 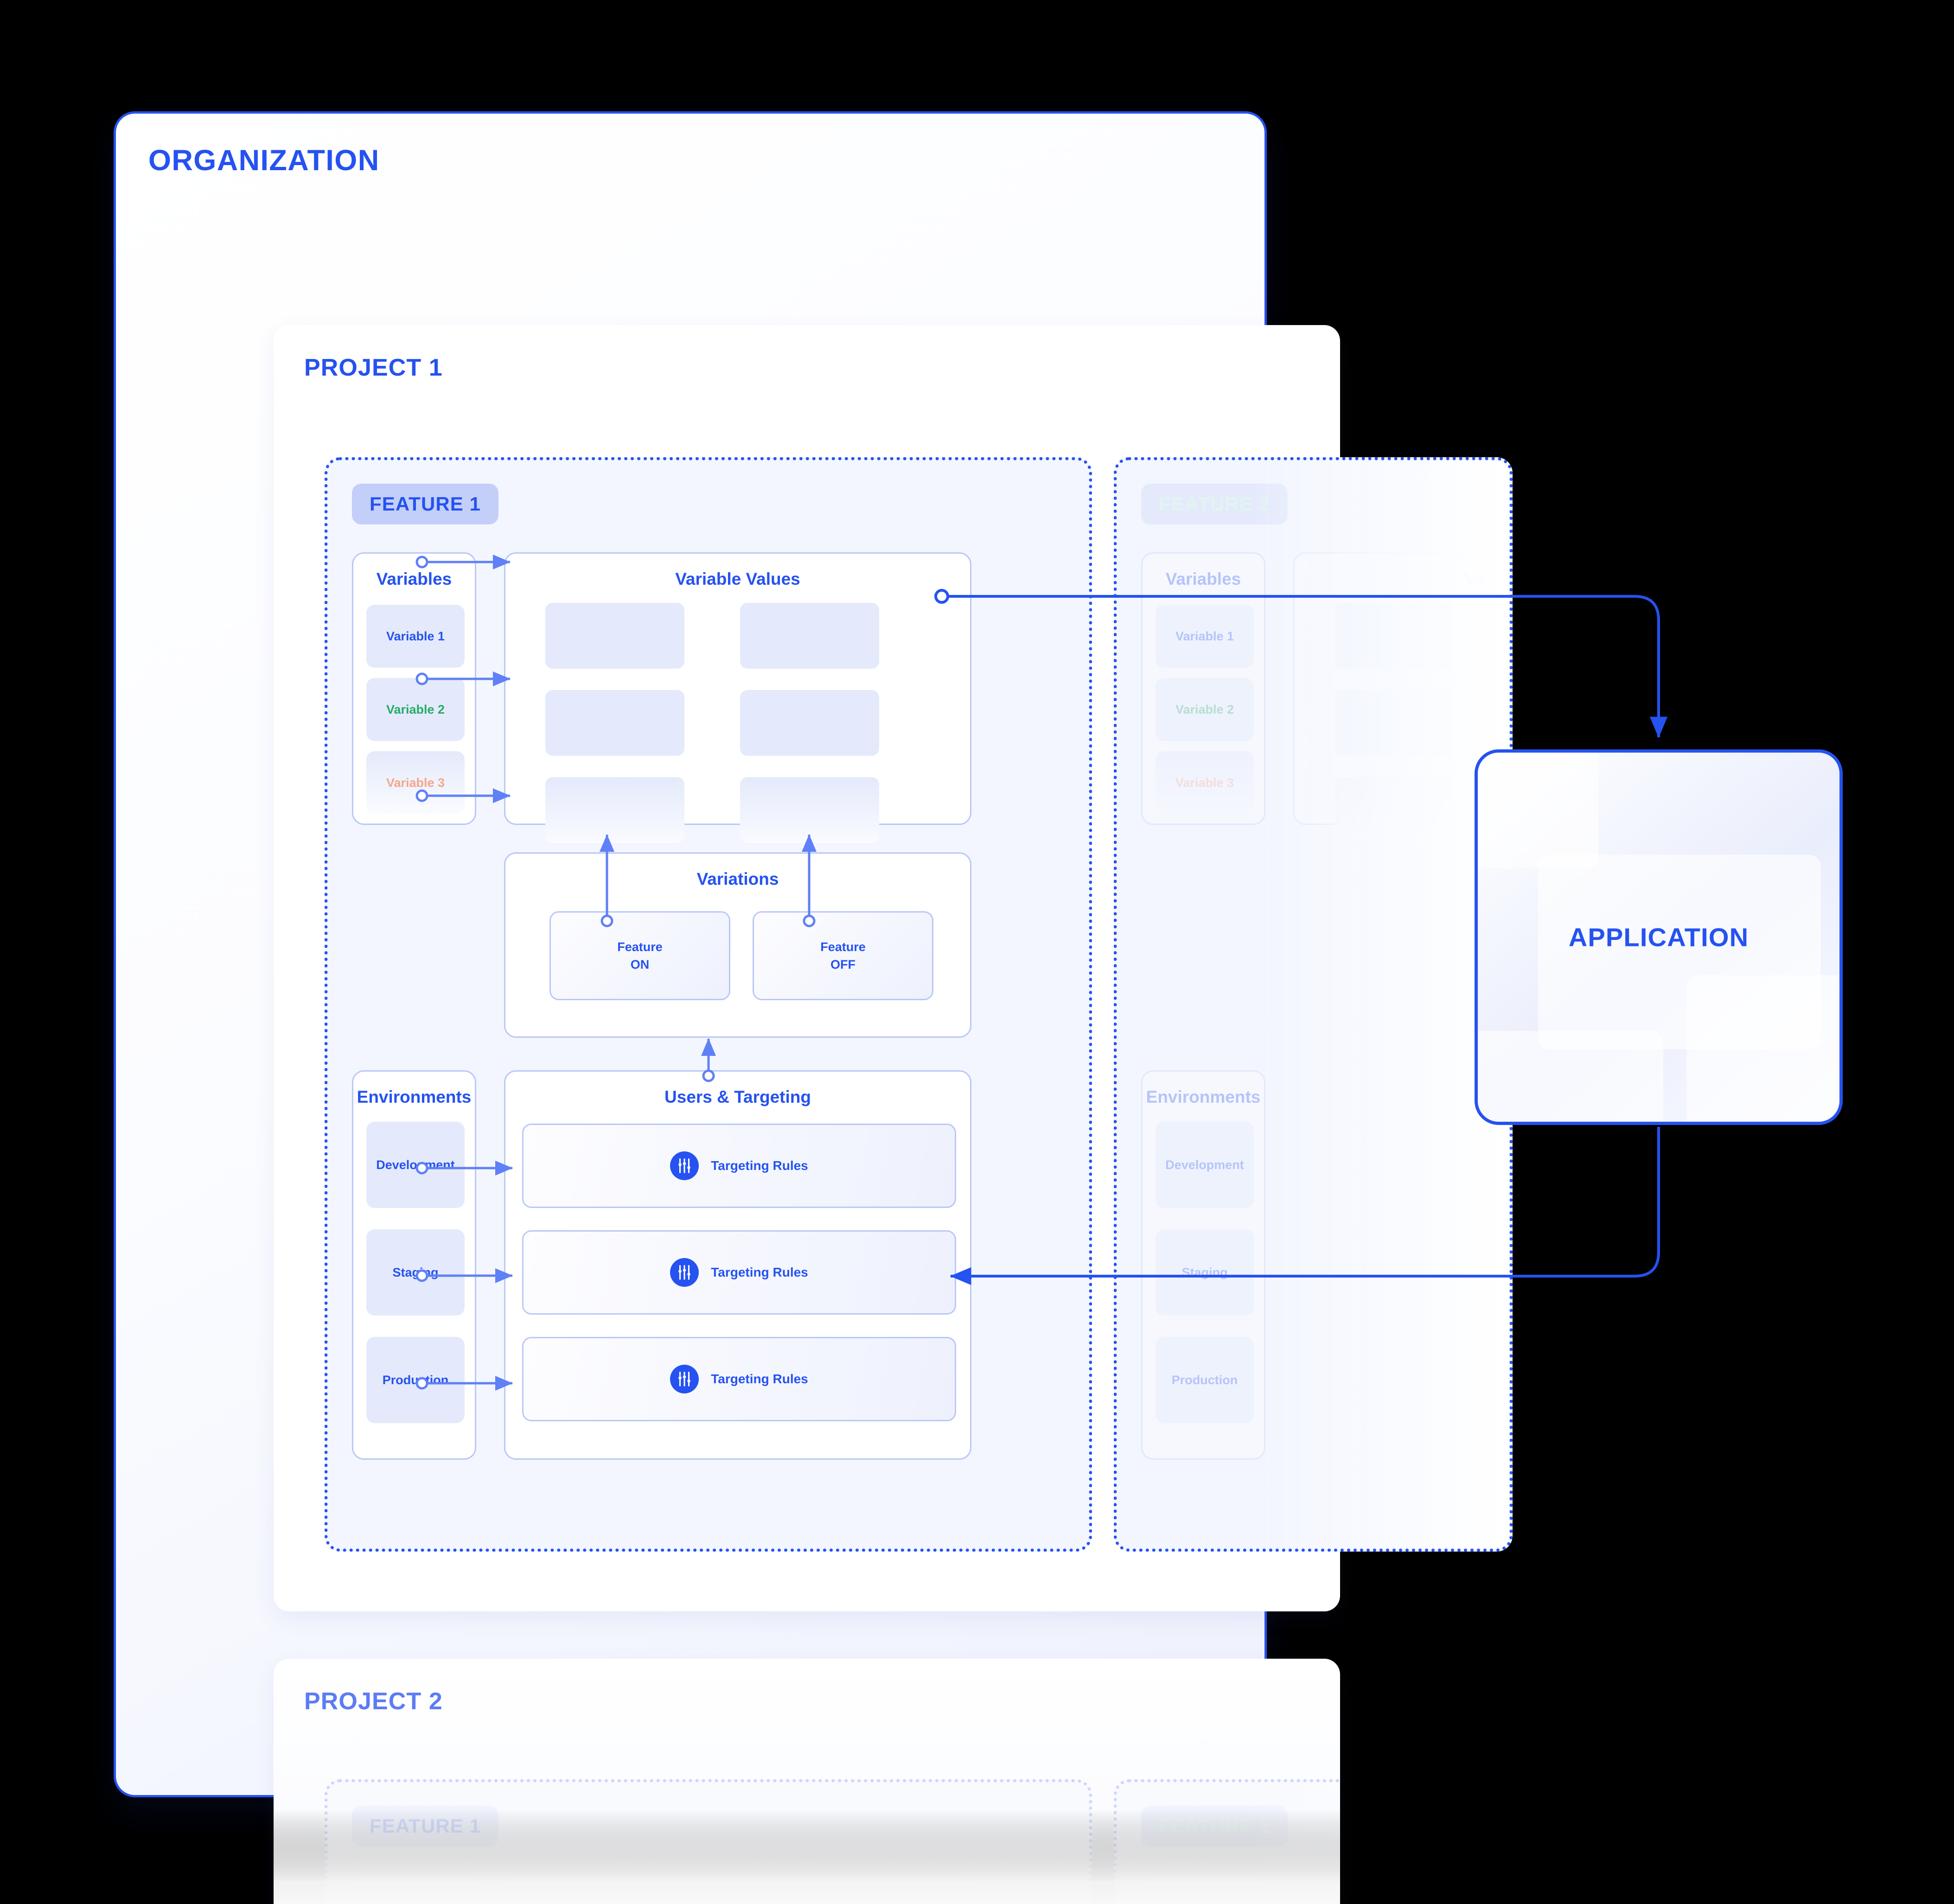 I want to click on application-box: APPLICATION, so click(x=1659, y=937).